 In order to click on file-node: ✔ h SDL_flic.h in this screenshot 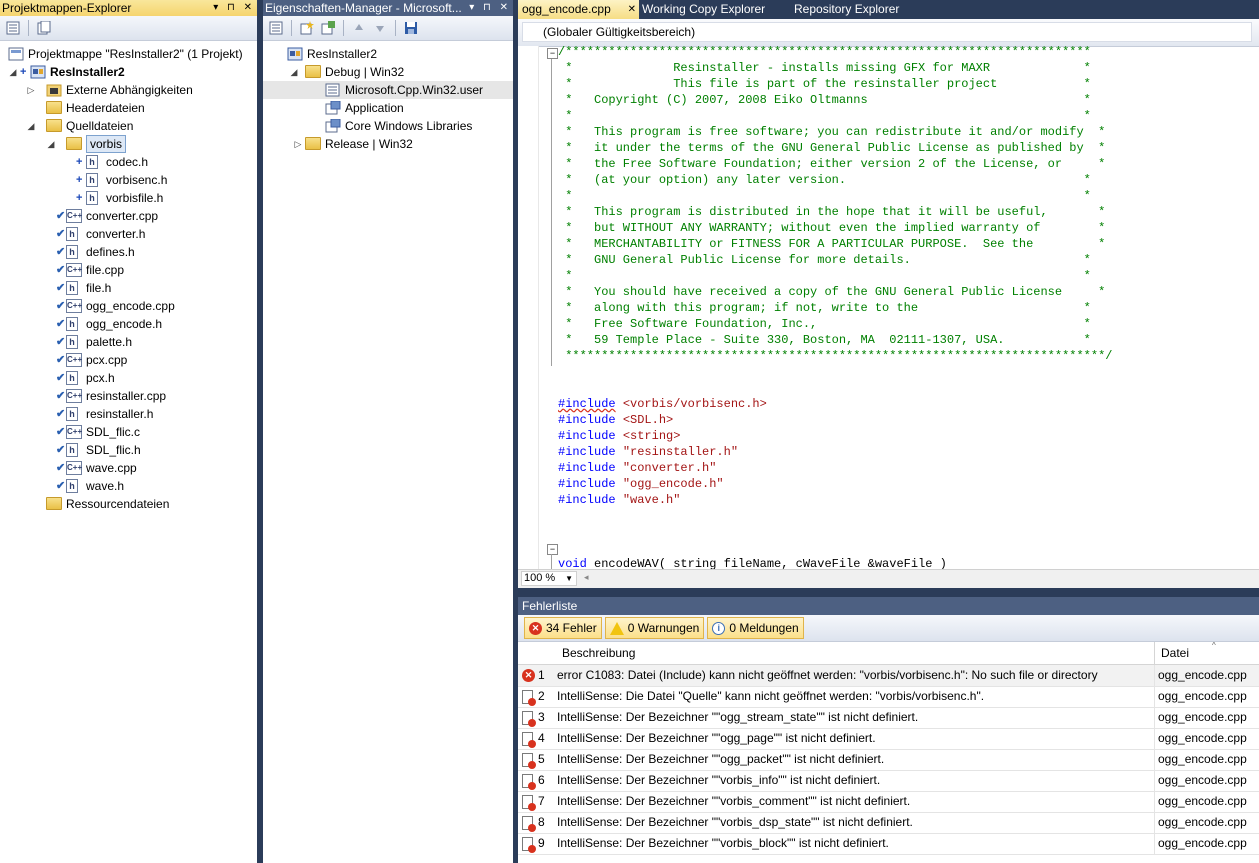, I will do `click(128, 450)`.